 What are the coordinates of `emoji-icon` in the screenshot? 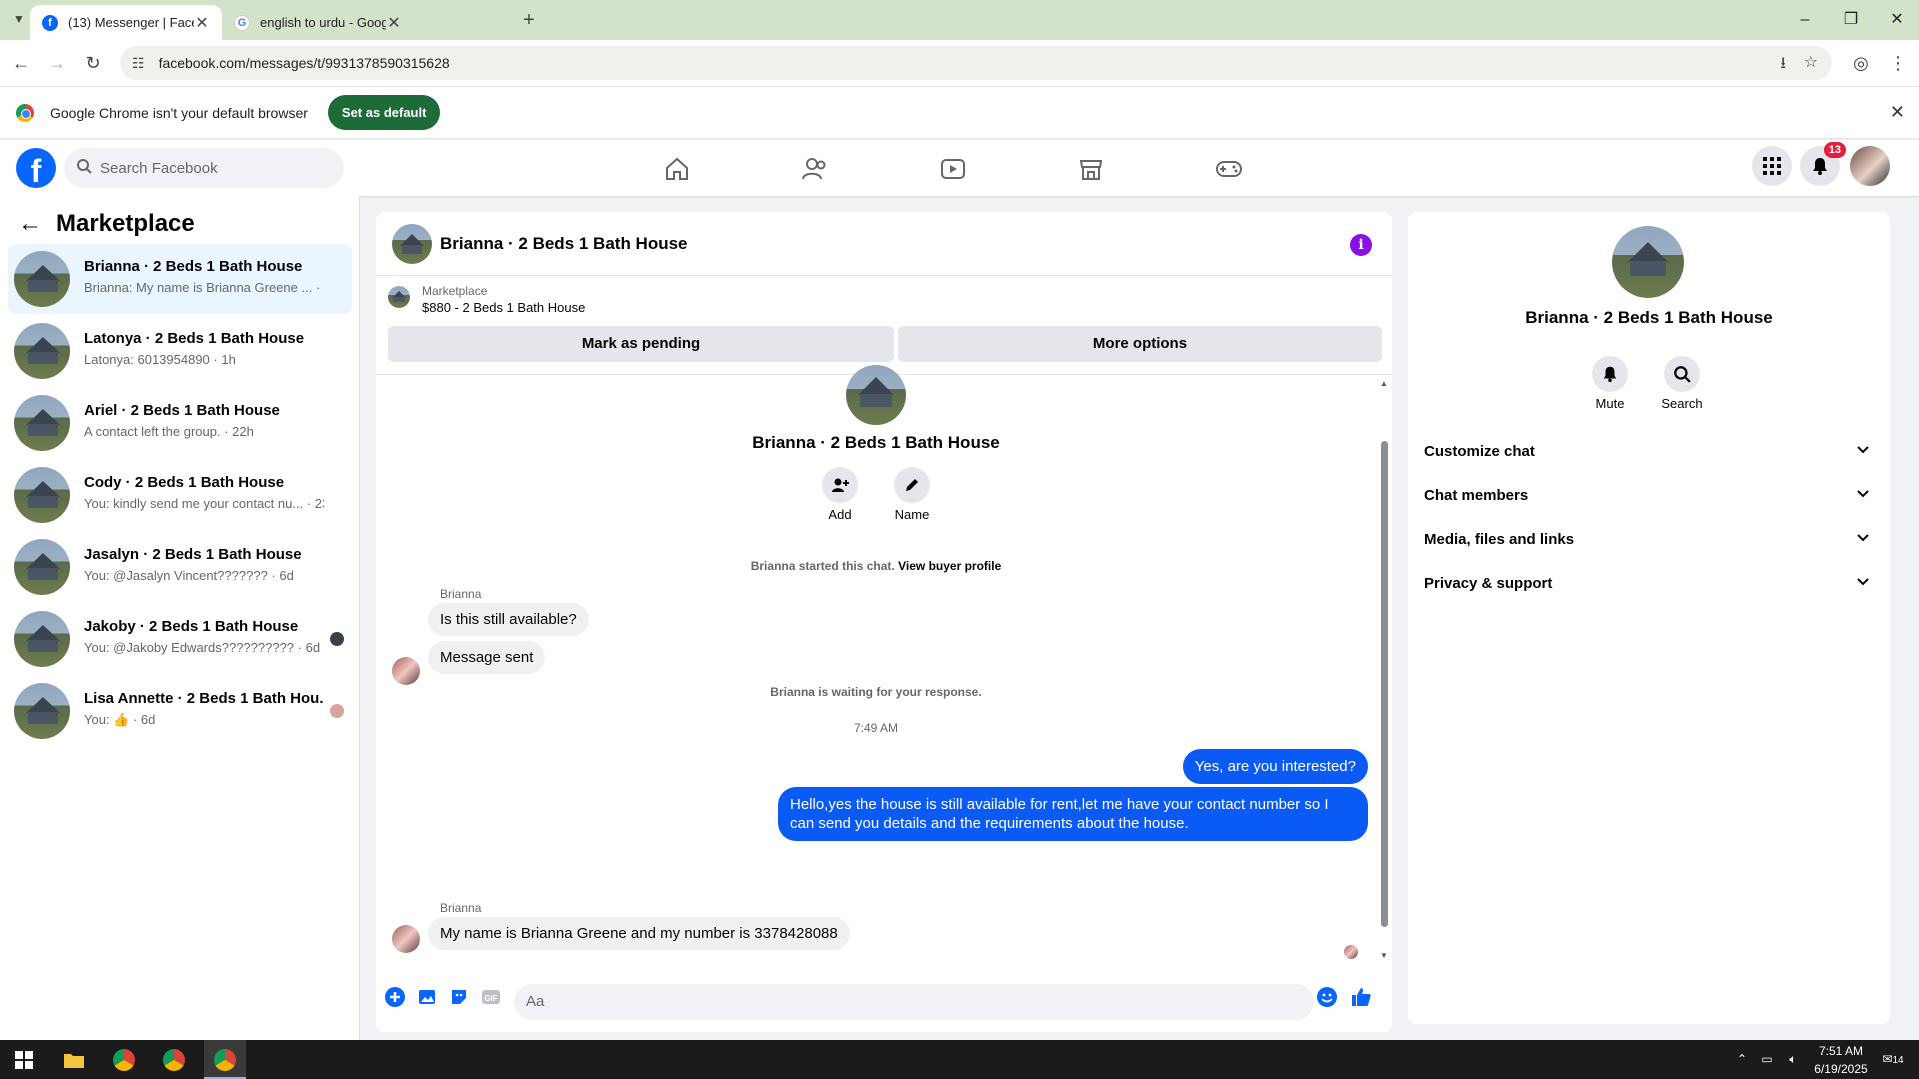 It's located at (1327, 997).